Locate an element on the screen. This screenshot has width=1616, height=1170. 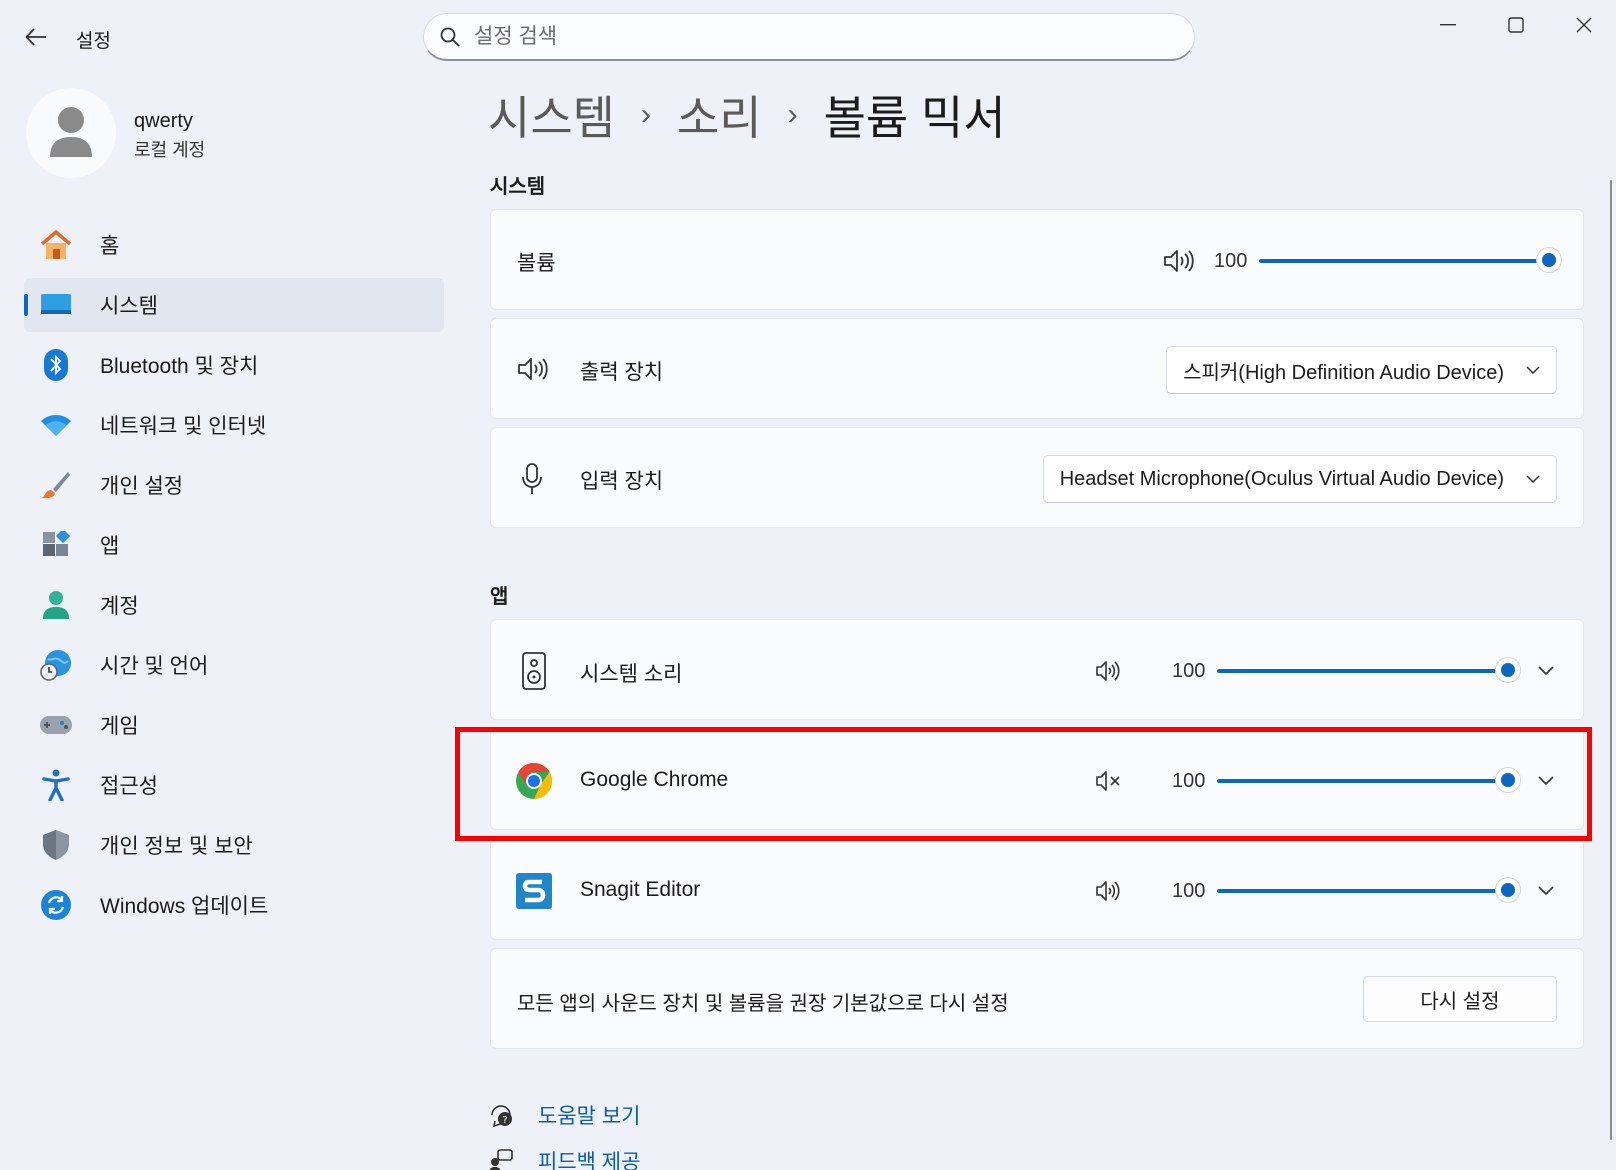
account-type: 로컬 계정 is located at coordinates (170, 150).